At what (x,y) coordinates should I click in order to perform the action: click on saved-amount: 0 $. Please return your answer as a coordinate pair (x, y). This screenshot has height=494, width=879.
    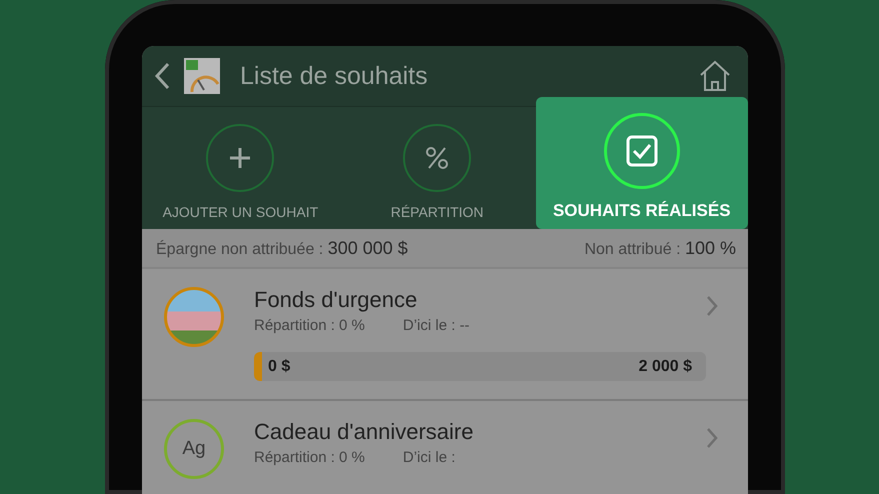
    Looking at the image, I should click on (279, 367).